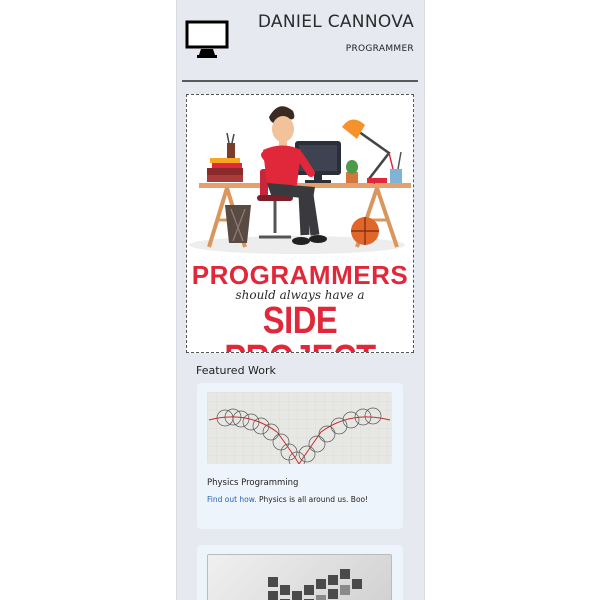 The image size is (600, 600). Describe the element at coordinates (335, 22) in the screenshot. I see `site-owner-name: DANIEL CANNOVA` at that location.